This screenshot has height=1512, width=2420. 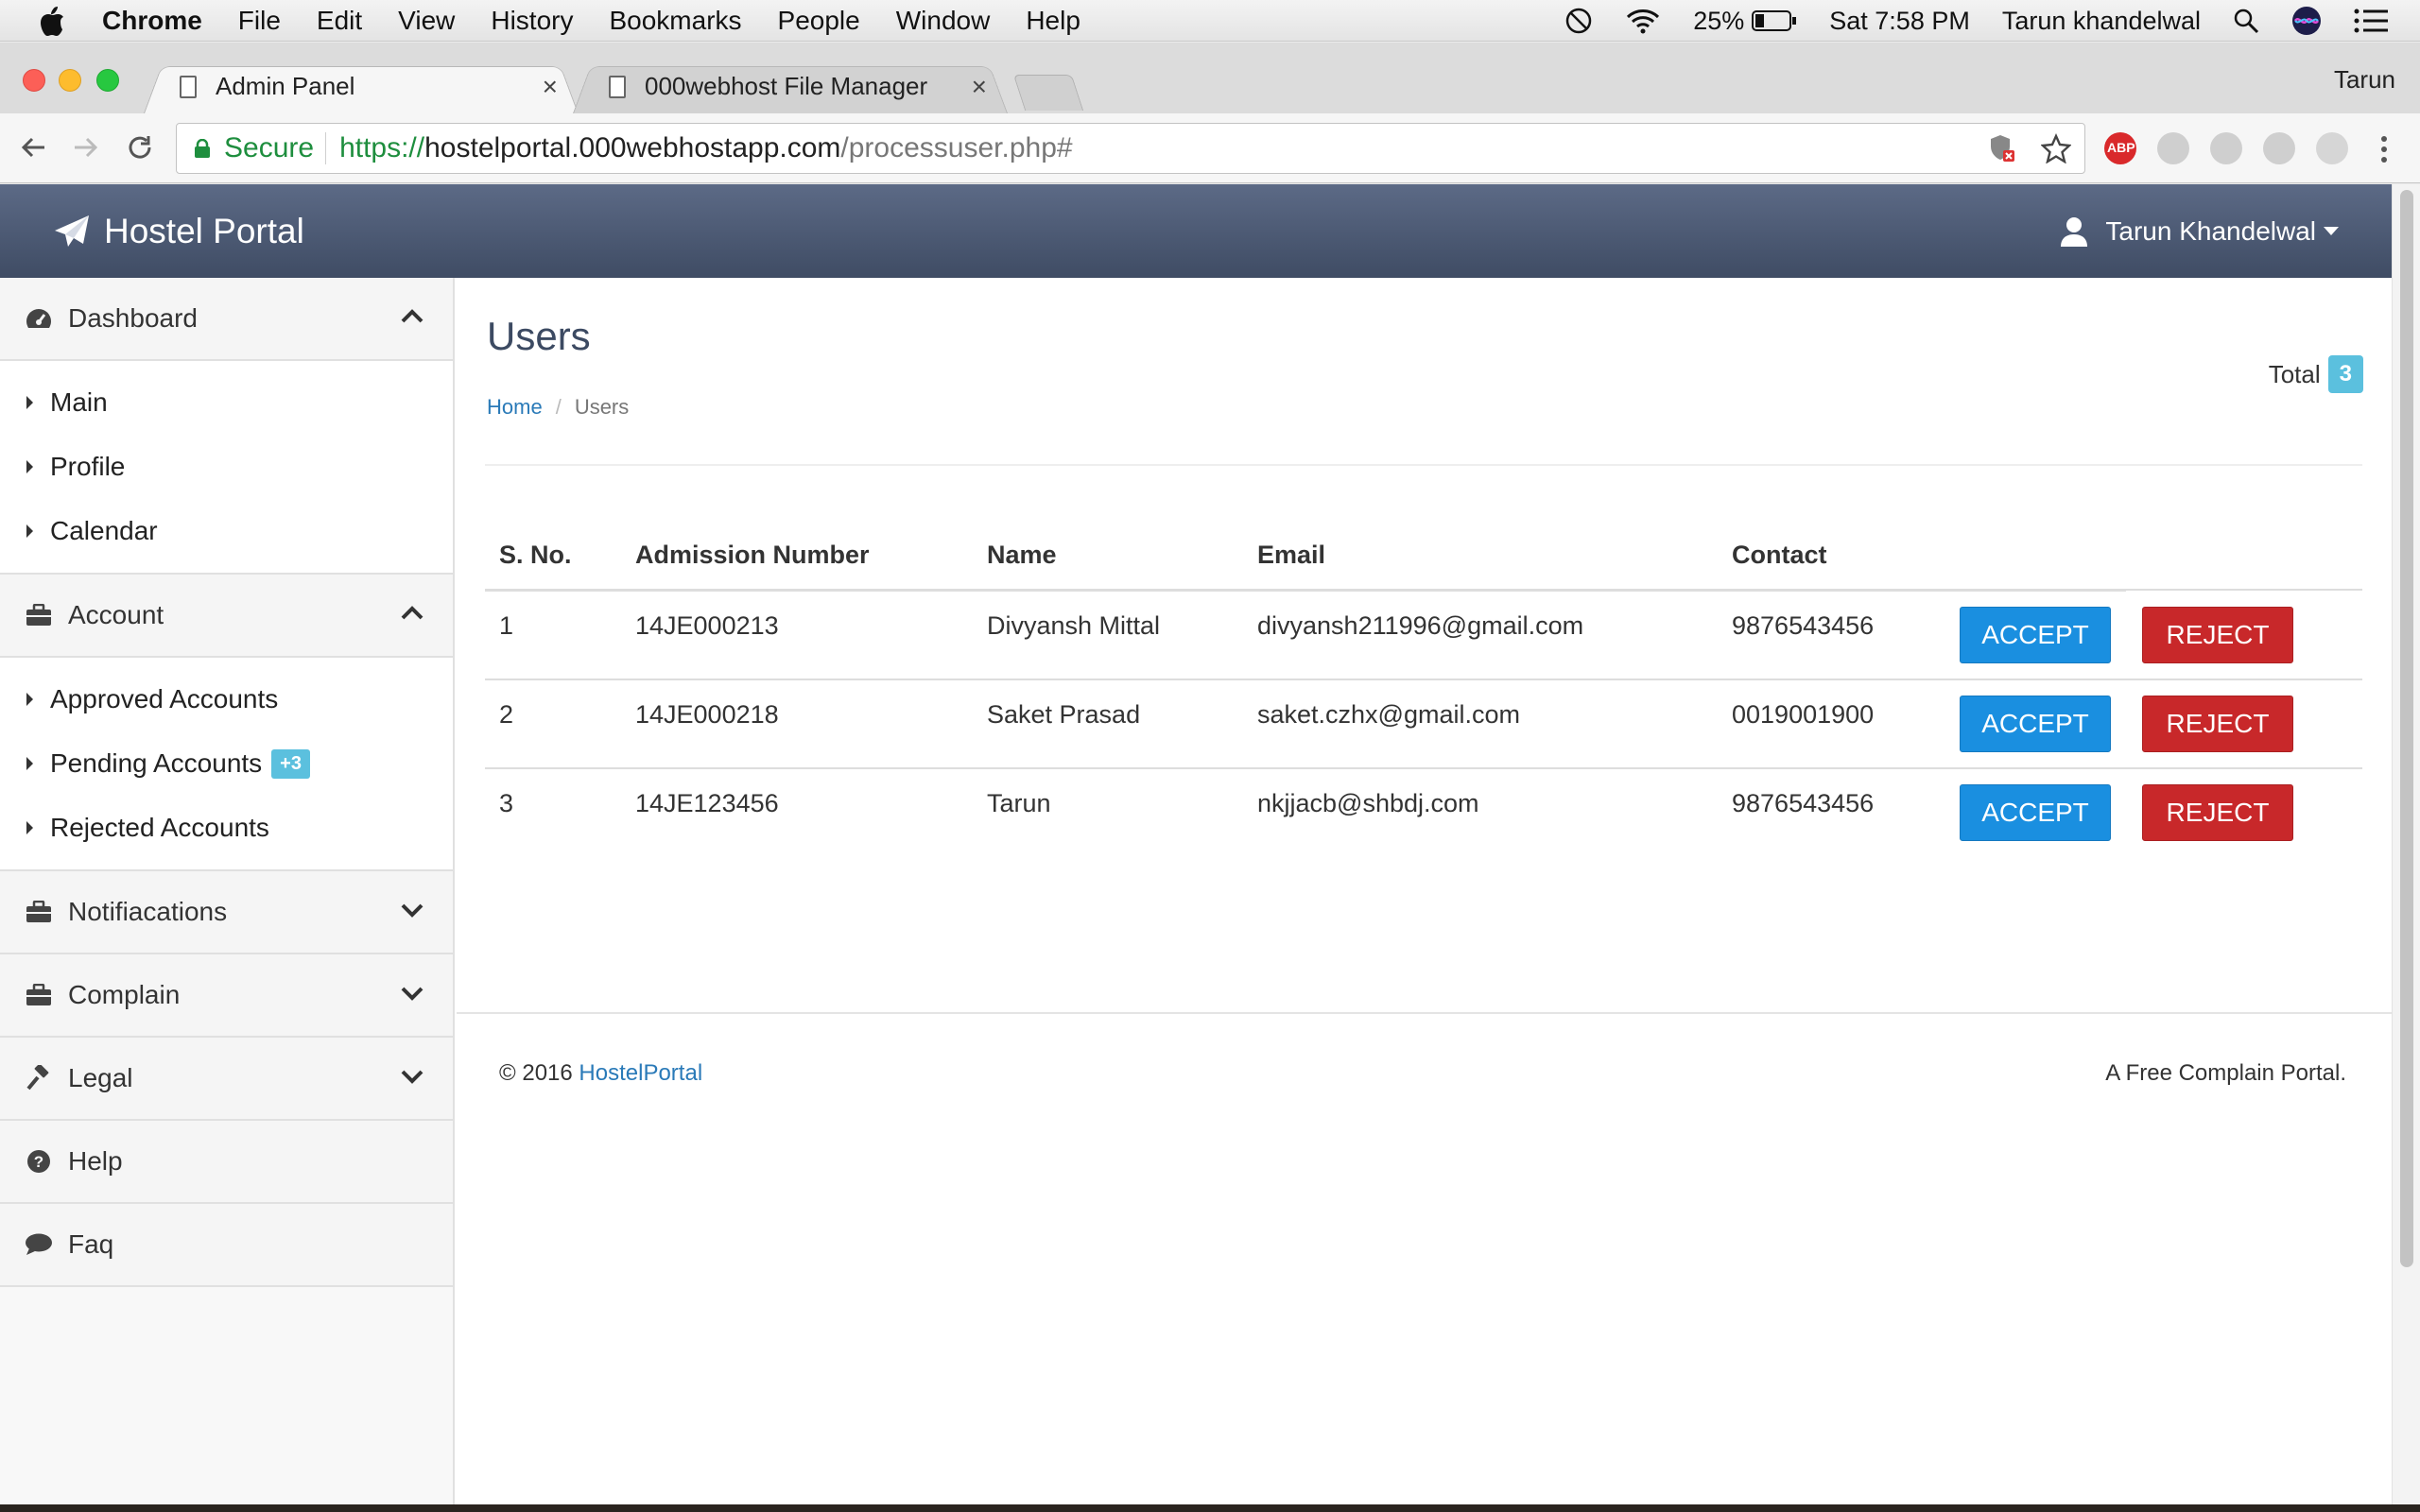 What do you see at coordinates (204, 230) in the screenshot?
I see `brand-name: Hostel Portal` at bounding box center [204, 230].